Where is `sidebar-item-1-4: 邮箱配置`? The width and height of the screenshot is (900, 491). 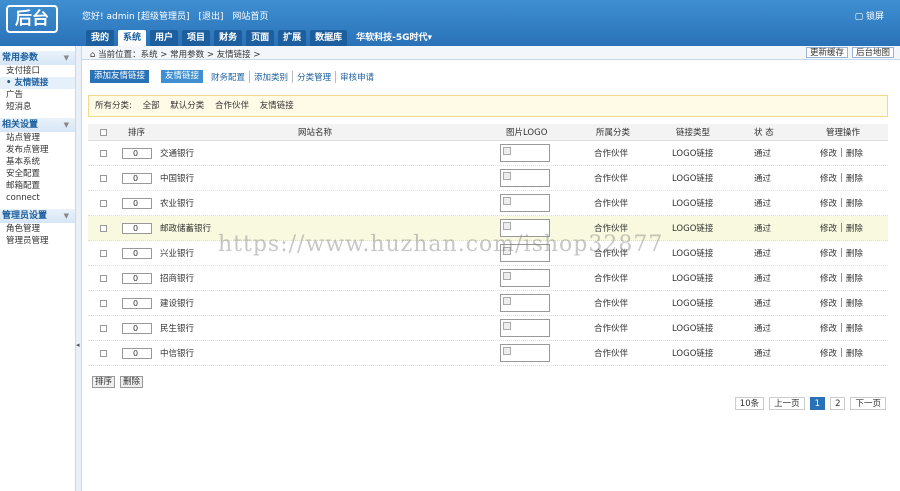 sidebar-item-1-4: 邮箱配置 is located at coordinates (37, 186).